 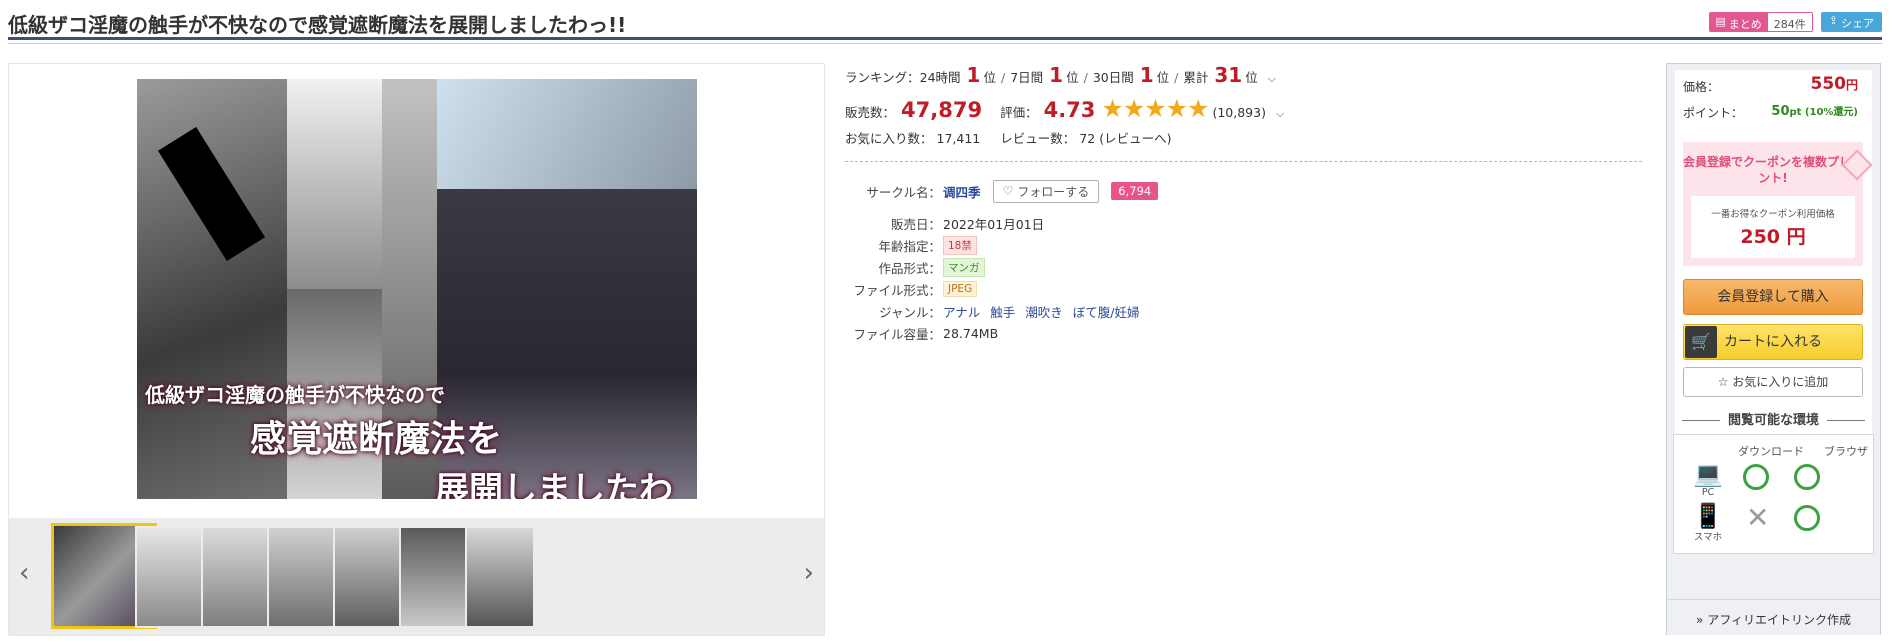 I want to click on divider, so click(x=1243, y=161).